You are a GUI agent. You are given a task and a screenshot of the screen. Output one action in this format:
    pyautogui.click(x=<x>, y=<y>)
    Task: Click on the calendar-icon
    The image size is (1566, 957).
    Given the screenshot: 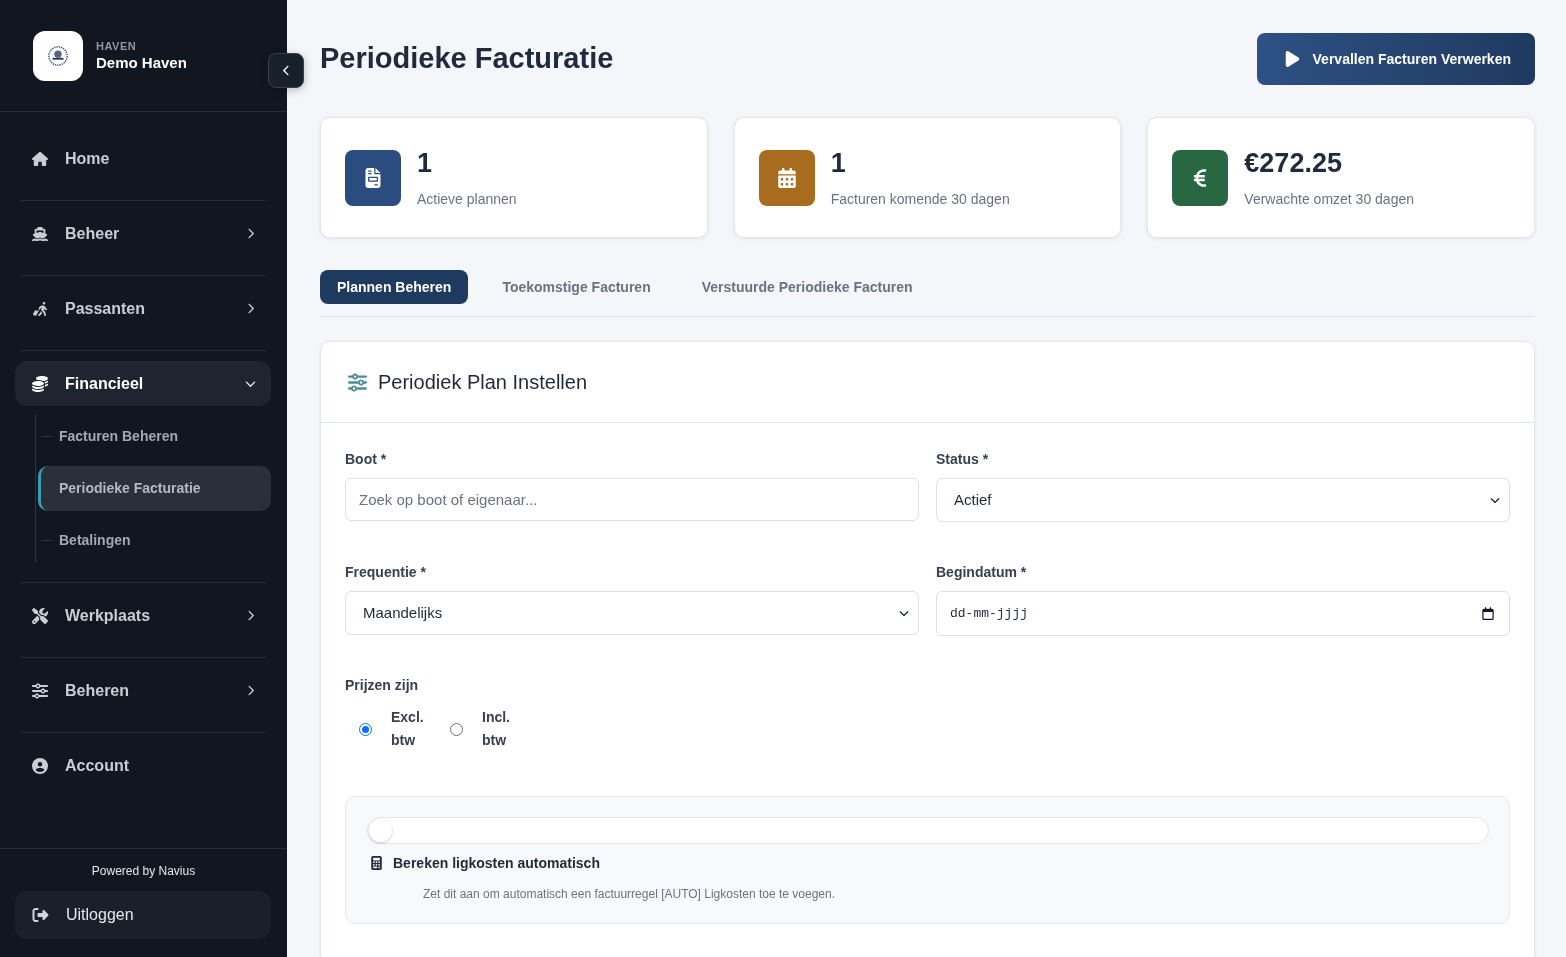 What is the action you would take?
    pyautogui.click(x=1488, y=613)
    